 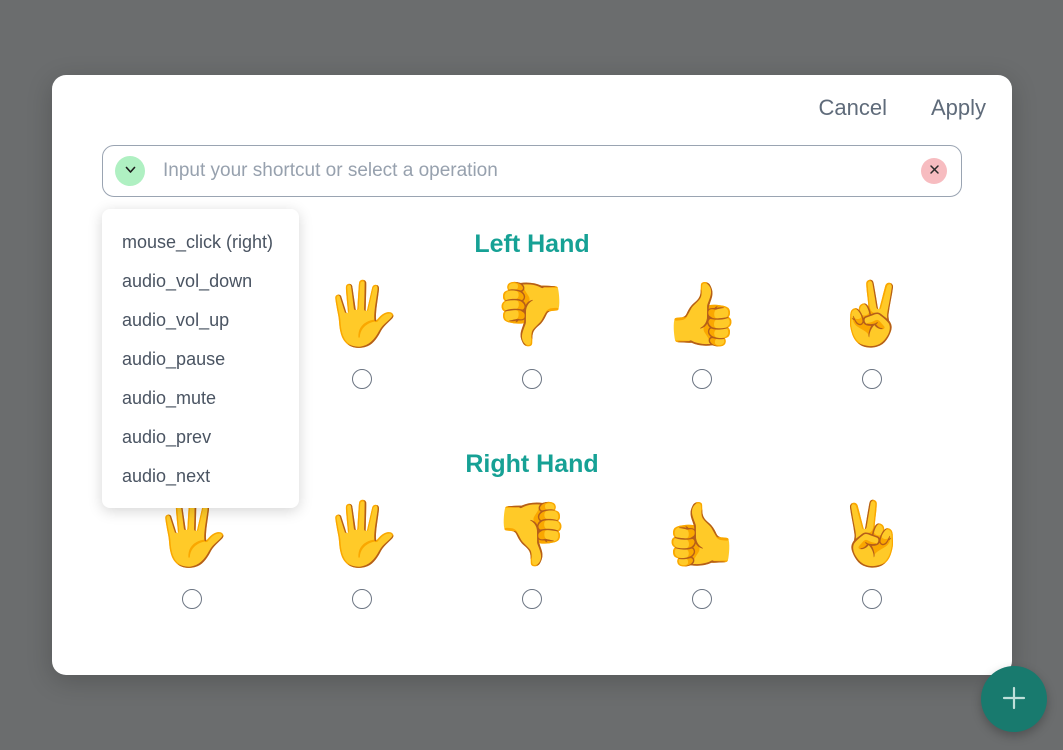 I want to click on clear-shortcut-button, so click(x=934, y=171).